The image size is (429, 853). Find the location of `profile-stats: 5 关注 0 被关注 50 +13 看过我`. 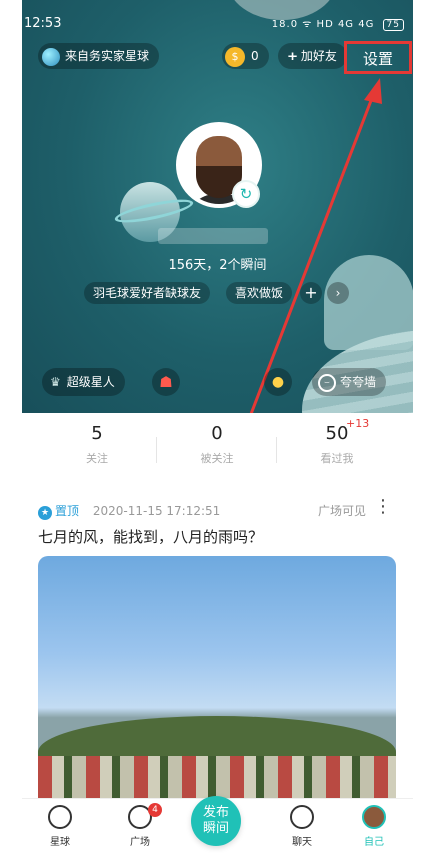

profile-stats: 5 关注 0 被关注 50 +13 看过我 is located at coordinates (217, 443).